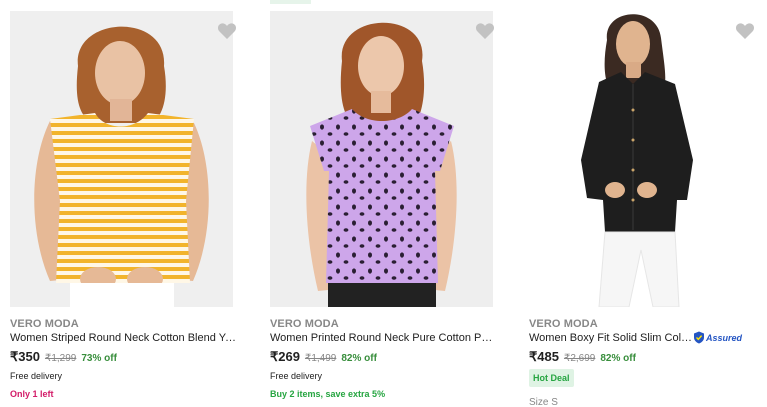 The image size is (767, 407). What do you see at coordinates (543, 402) in the screenshot?
I see `size-info: Size S` at bounding box center [543, 402].